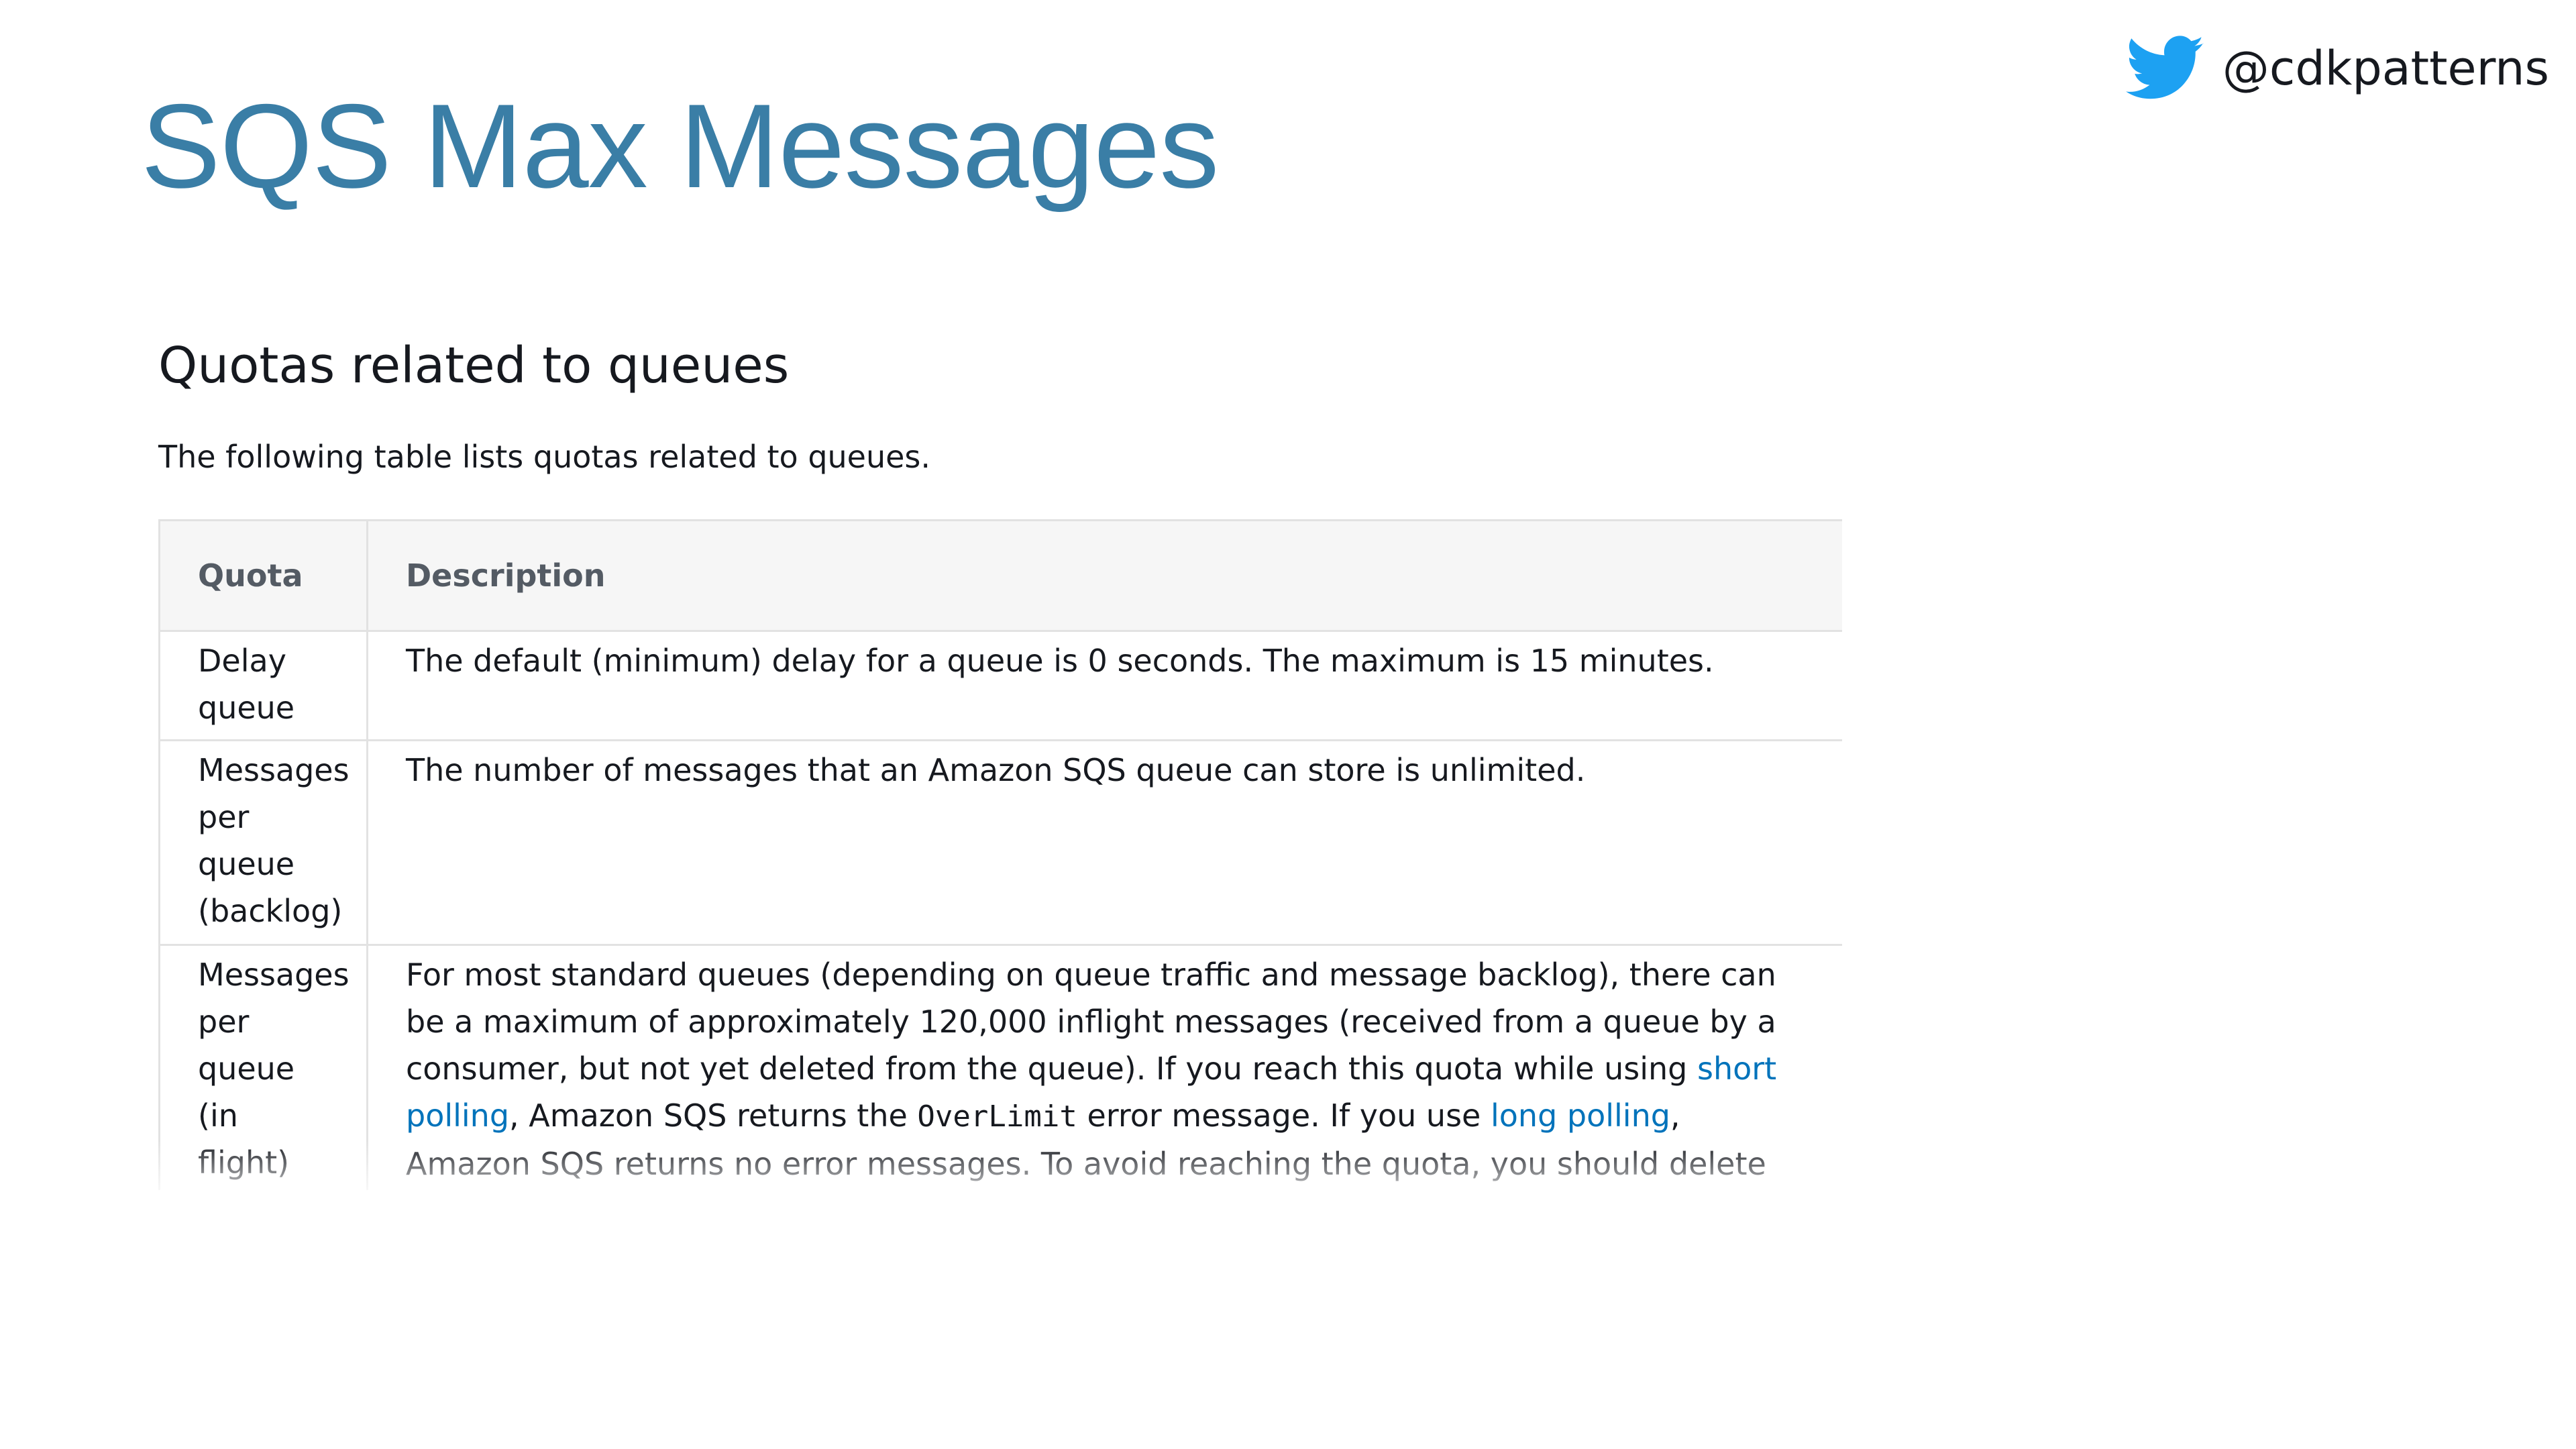  Describe the element at coordinates (713, 1115) in the screenshot. I see `description-text: , Amazon SQS returns the` at that location.